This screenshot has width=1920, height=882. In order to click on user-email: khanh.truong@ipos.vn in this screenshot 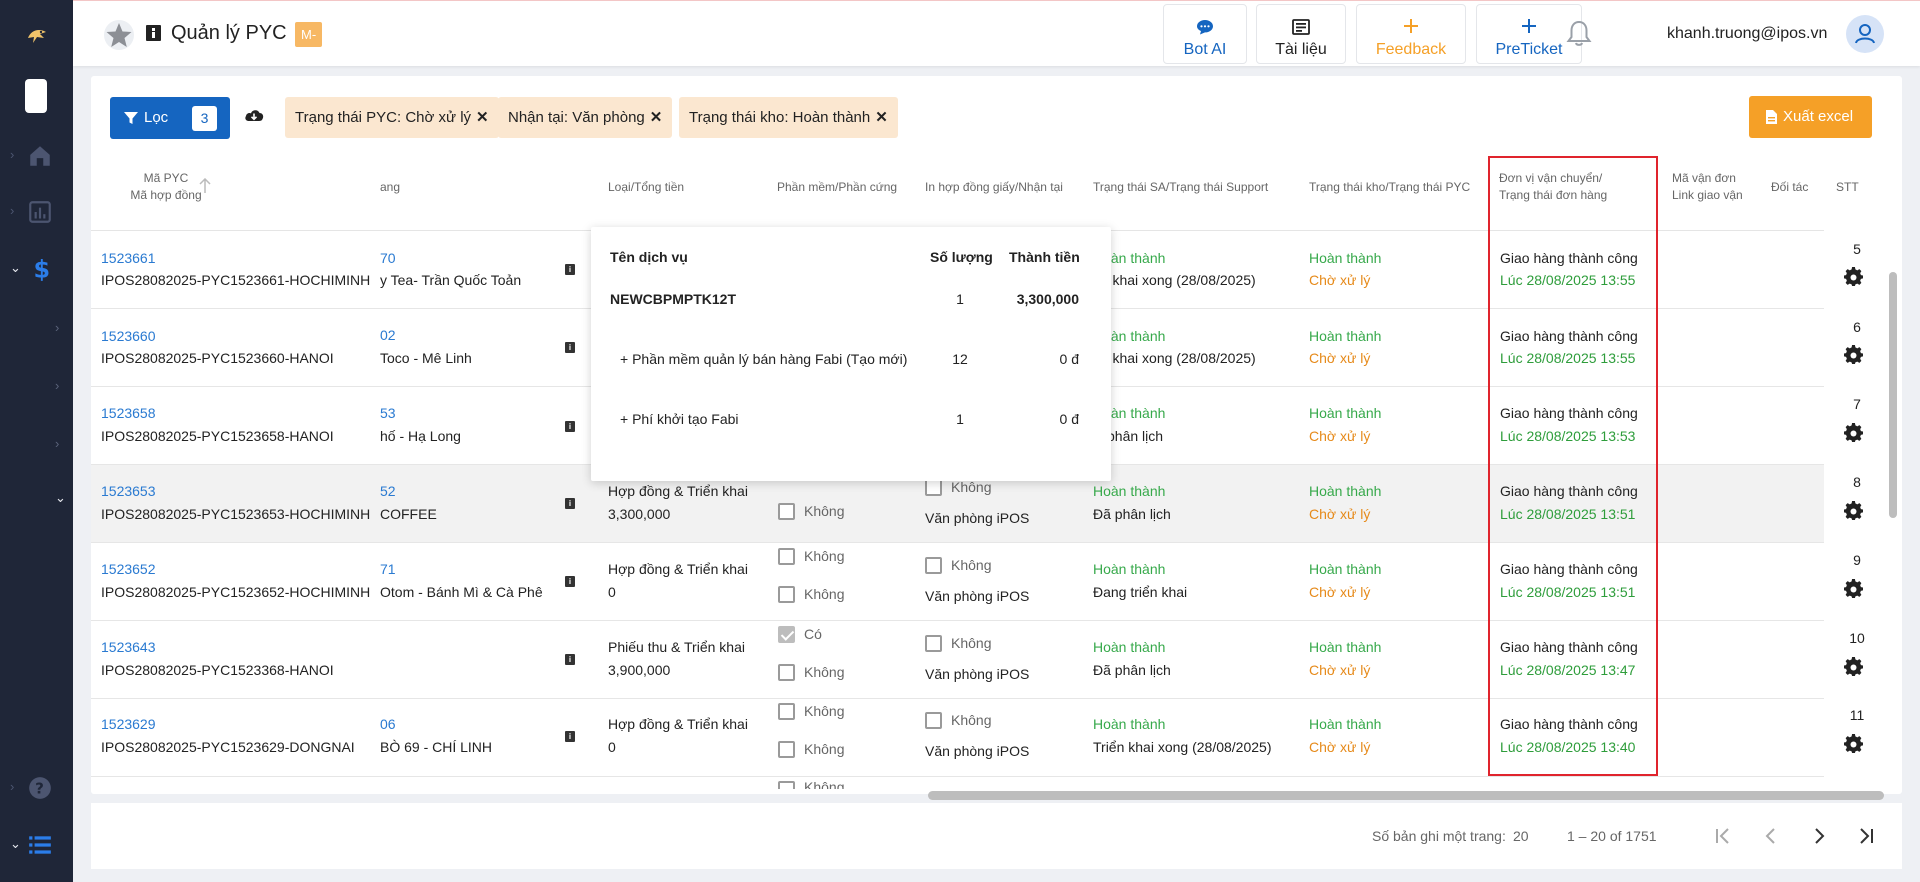, I will do `click(1747, 34)`.